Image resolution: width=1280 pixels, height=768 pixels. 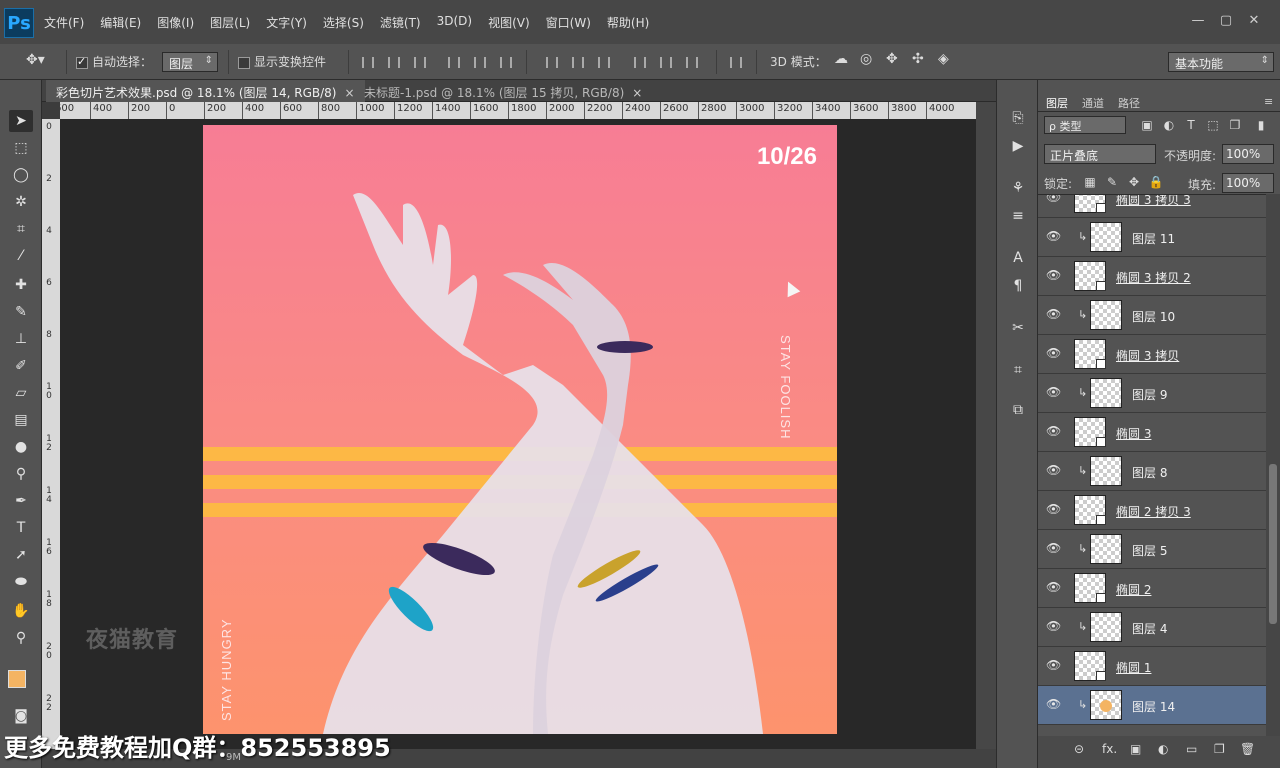 What do you see at coordinates (552, 62) in the screenshot?
I see `distribute-top-icon` at bounding box center [552, 62].